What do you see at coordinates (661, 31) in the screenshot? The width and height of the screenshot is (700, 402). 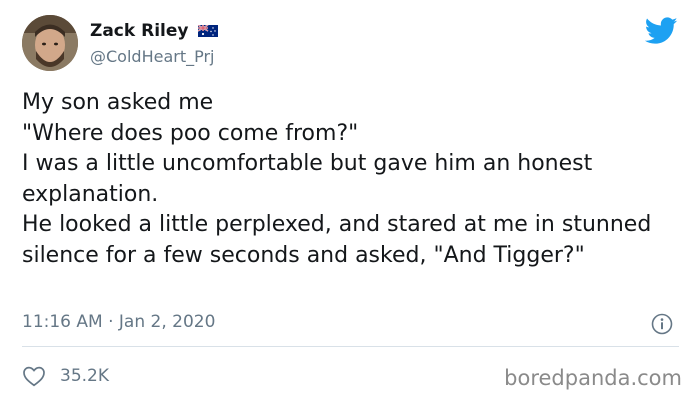 I see `twitter-bird-icon` at bounding box center [661, 31].